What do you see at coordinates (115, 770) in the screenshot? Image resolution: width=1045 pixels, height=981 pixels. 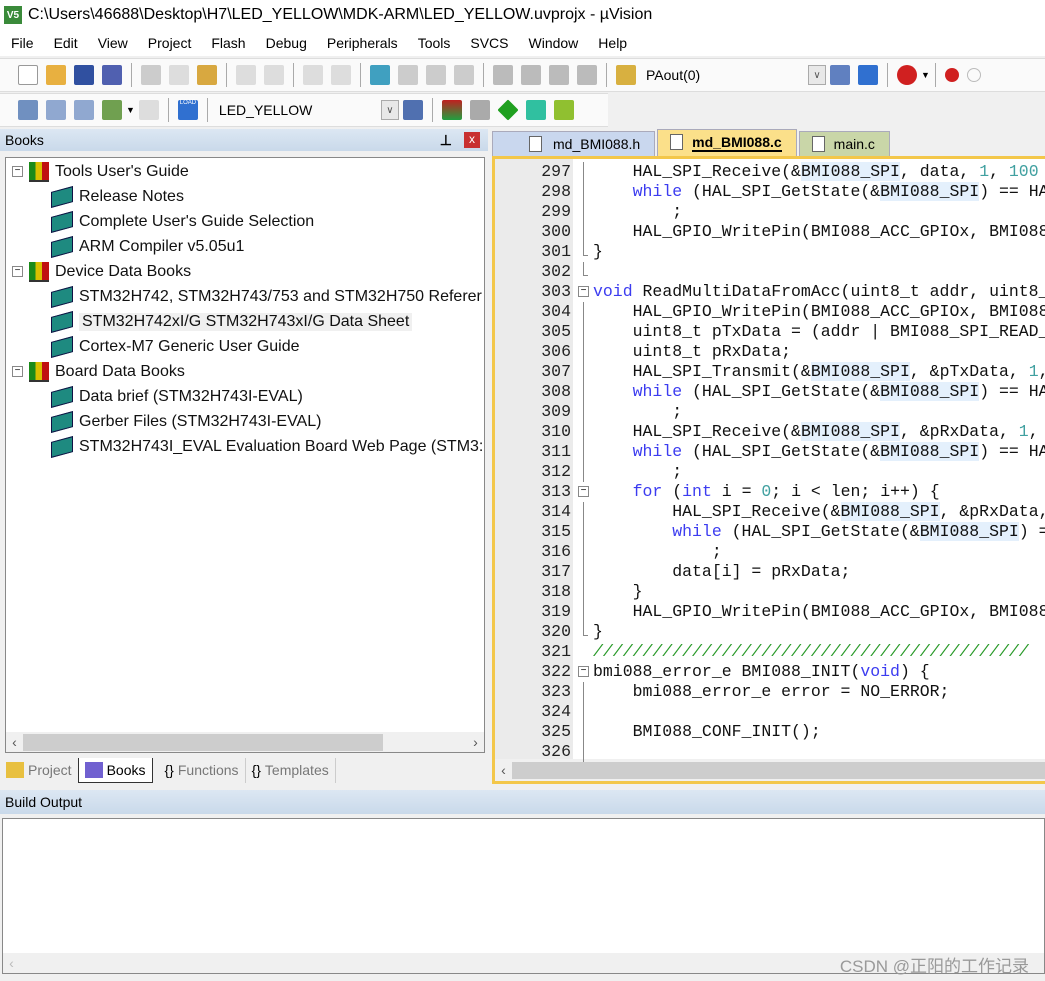 I see `tab-books: Books` at bounding box center [115, 770].